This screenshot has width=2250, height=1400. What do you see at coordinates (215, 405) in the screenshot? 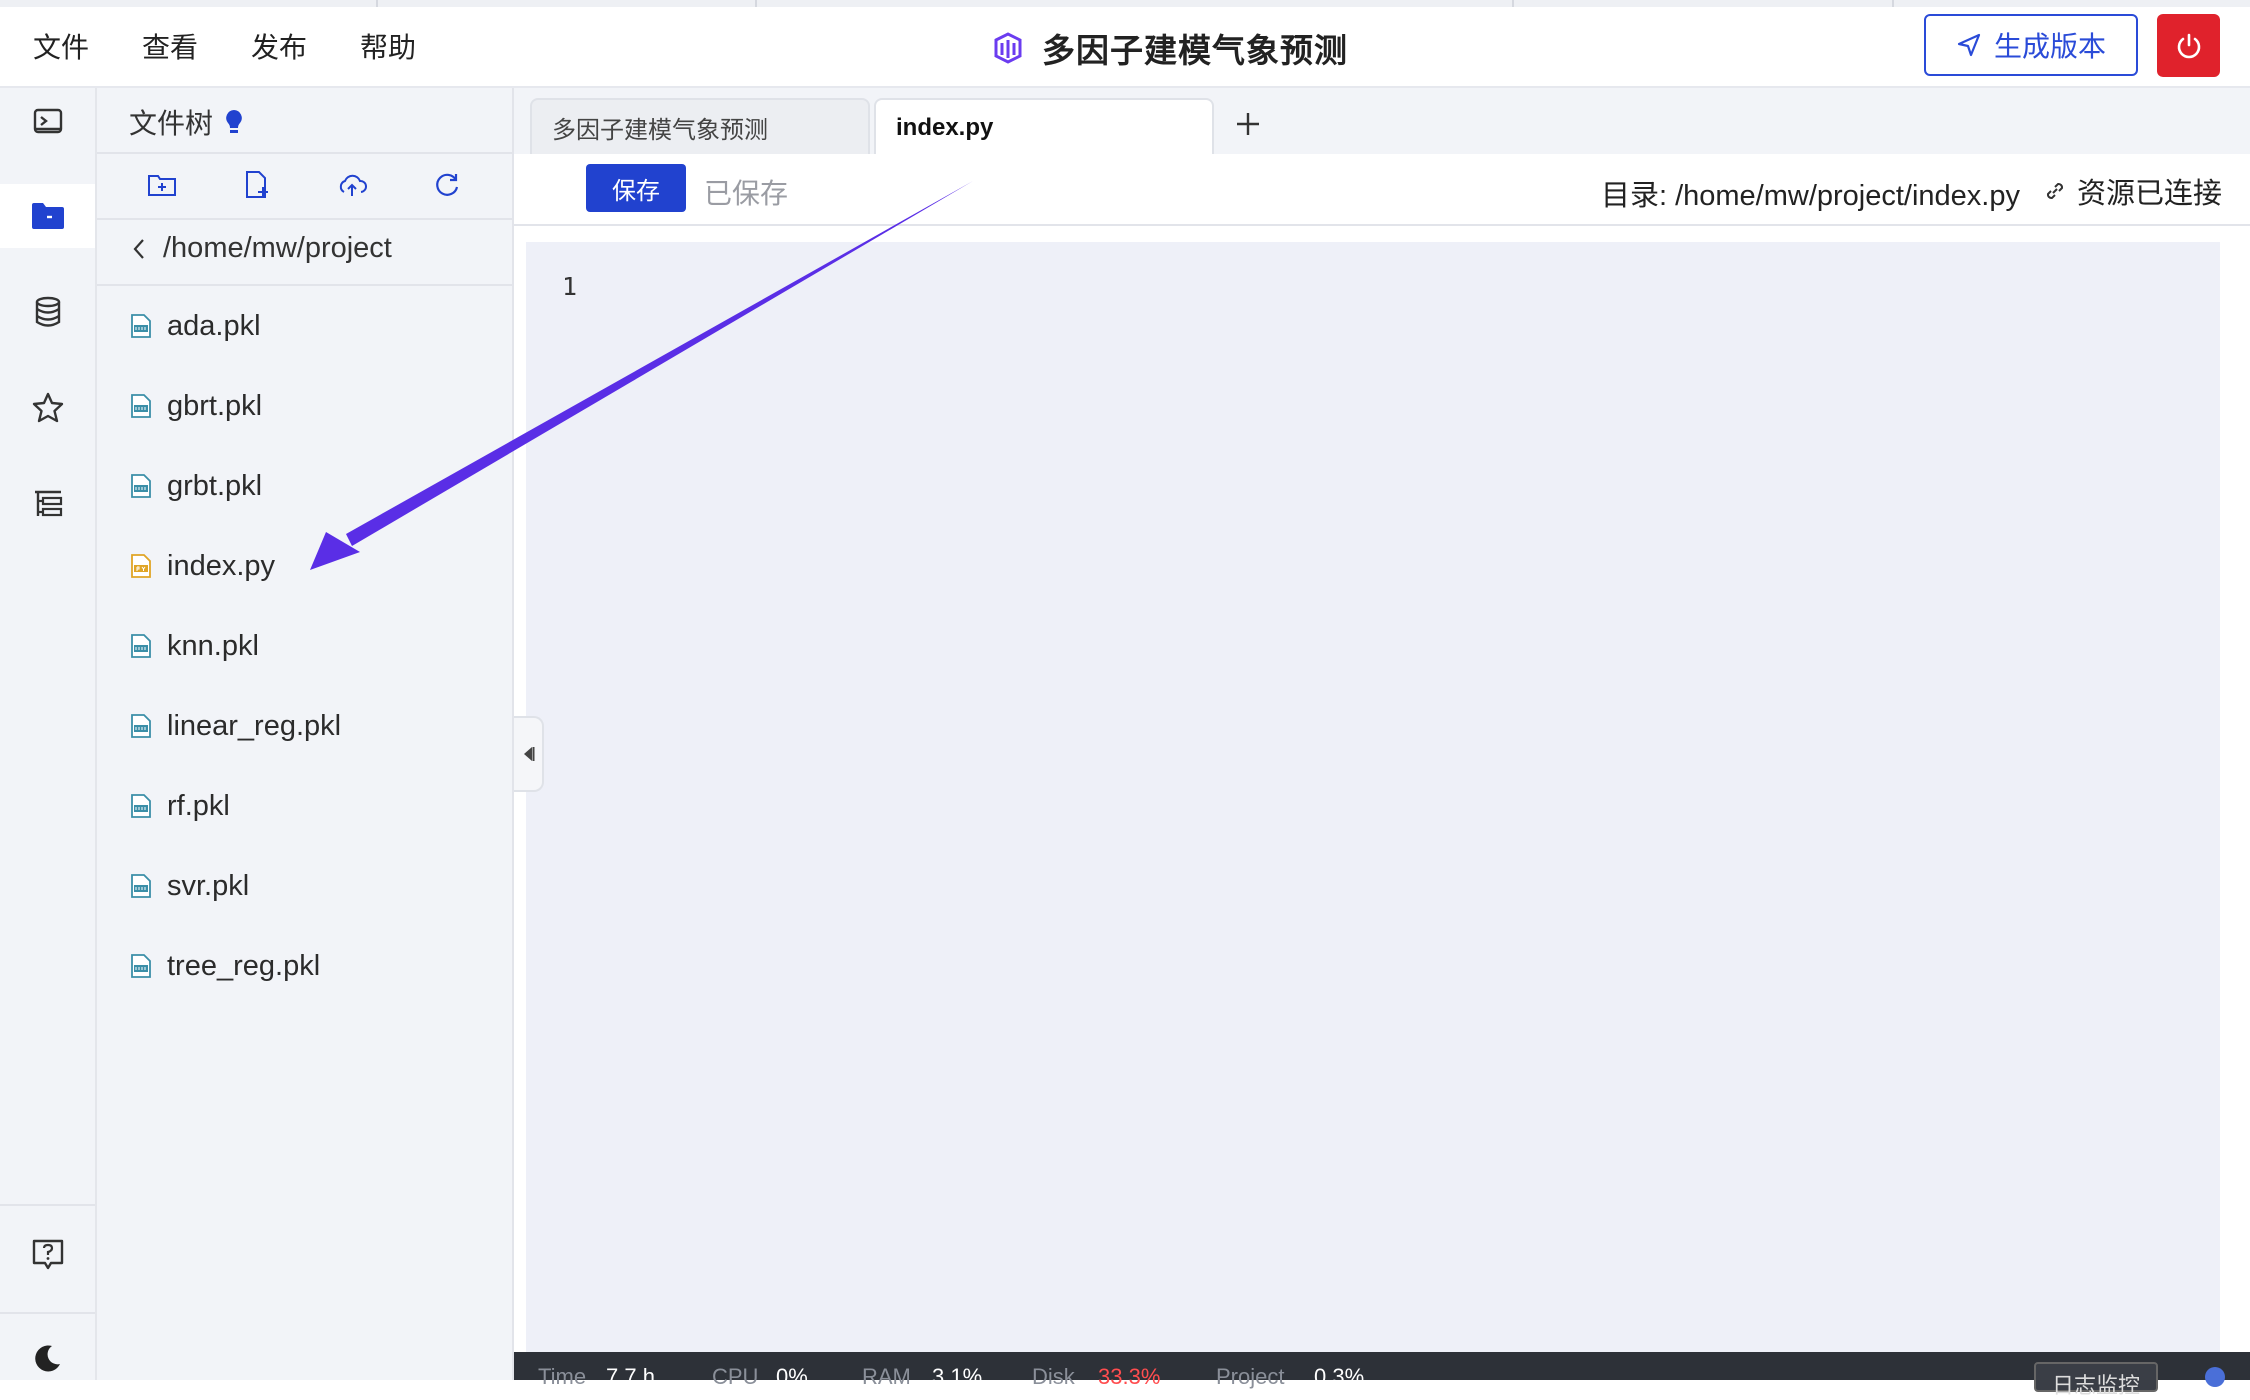
I see `file-name: gbrt.pkl` at bounding box center [215, 405].